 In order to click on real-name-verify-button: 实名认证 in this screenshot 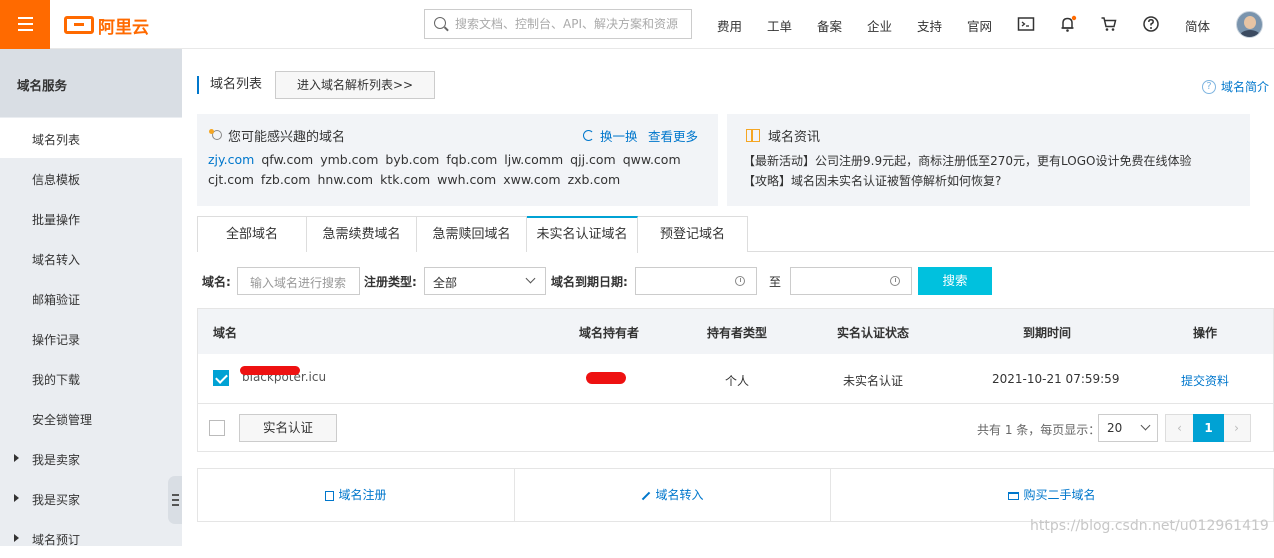, I will do `click(288, 428)`.